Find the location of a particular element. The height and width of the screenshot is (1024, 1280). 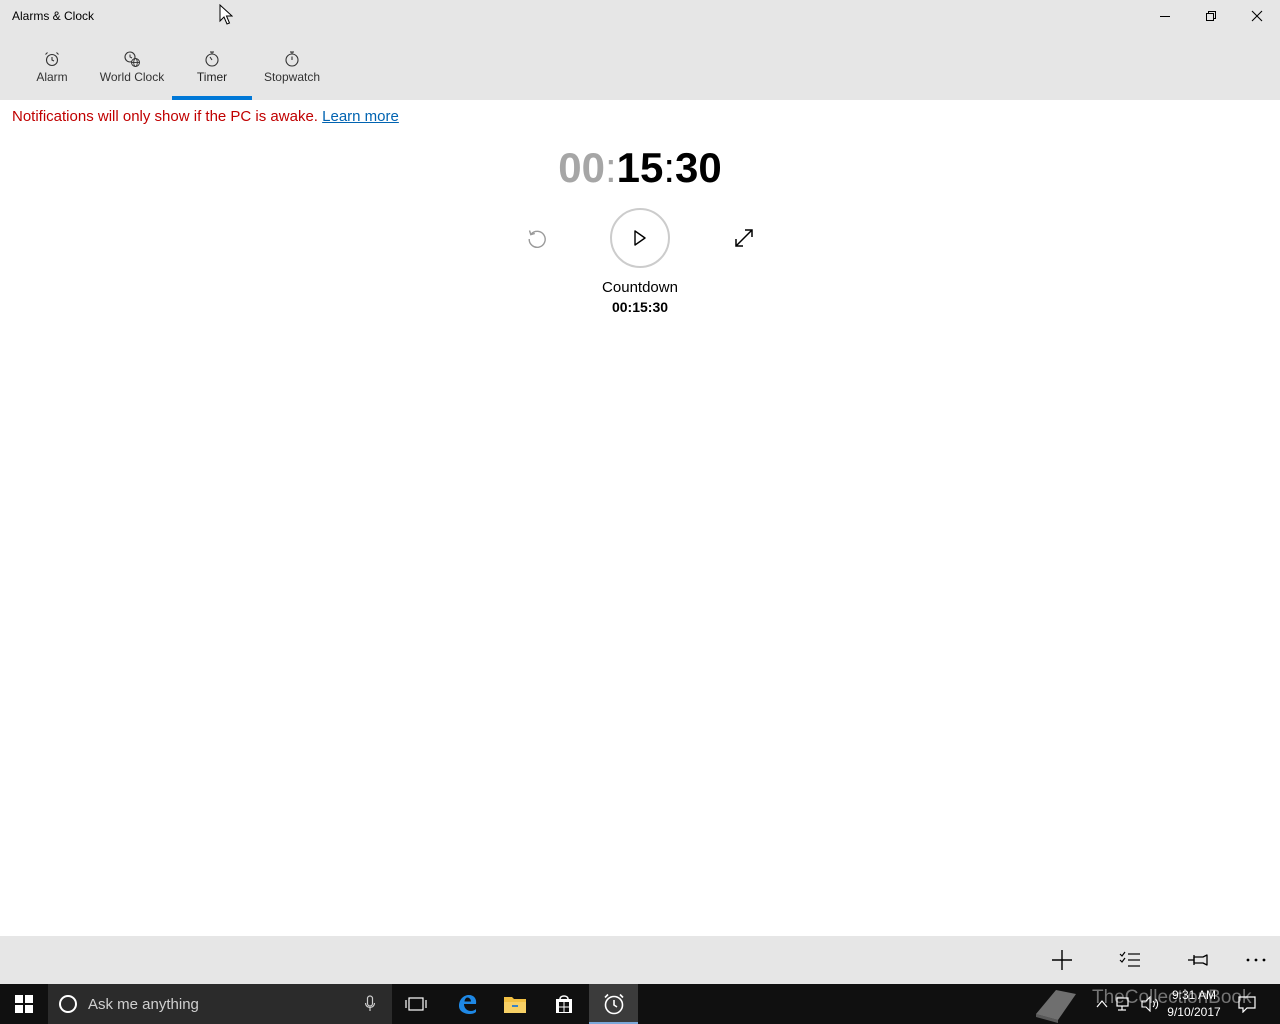

select-list-icon is located at coordinates (1129, 959).